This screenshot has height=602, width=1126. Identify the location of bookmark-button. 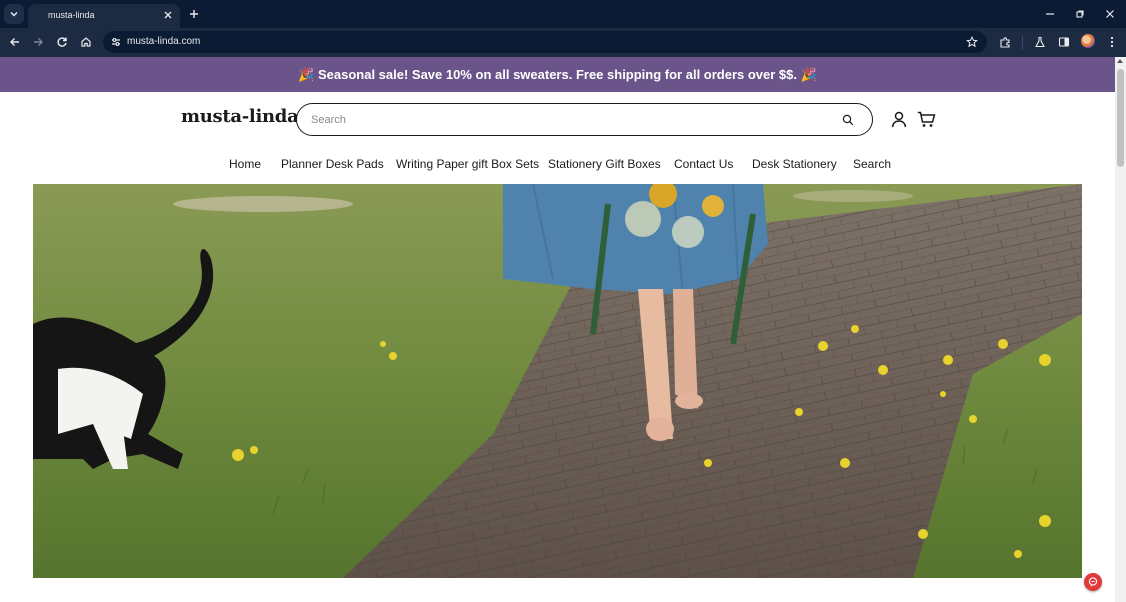
(972, 42).